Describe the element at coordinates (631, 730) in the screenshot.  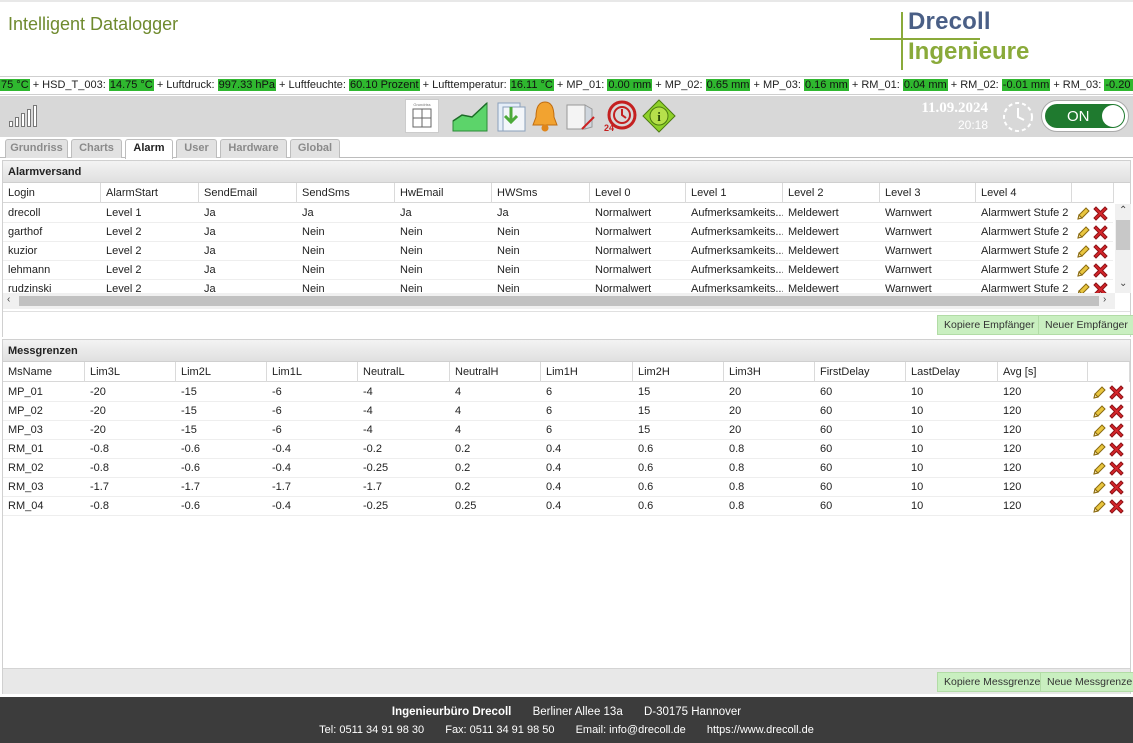
I see `footer-email: Email: info@drecoll.de` at that location.